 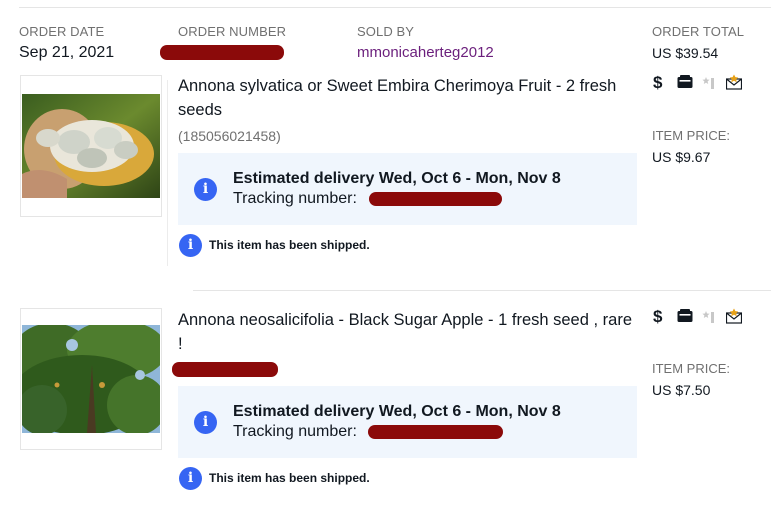 I want to click on order-total-value: US $39.54, so click(x=685, y=53).